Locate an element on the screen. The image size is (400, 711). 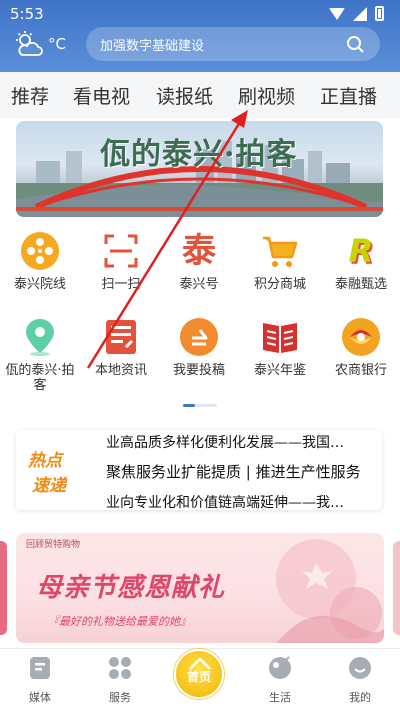
grid-item-cinema: 泰兴院线 is located at coordinates (40, 261).